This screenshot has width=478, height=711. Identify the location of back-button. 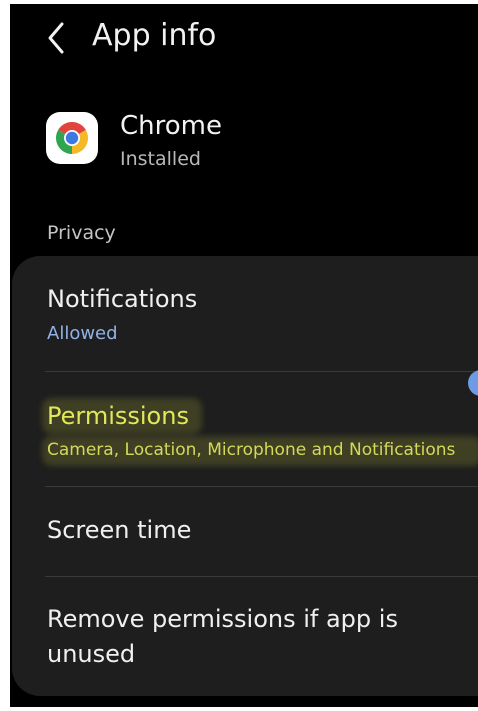
(56, 38).